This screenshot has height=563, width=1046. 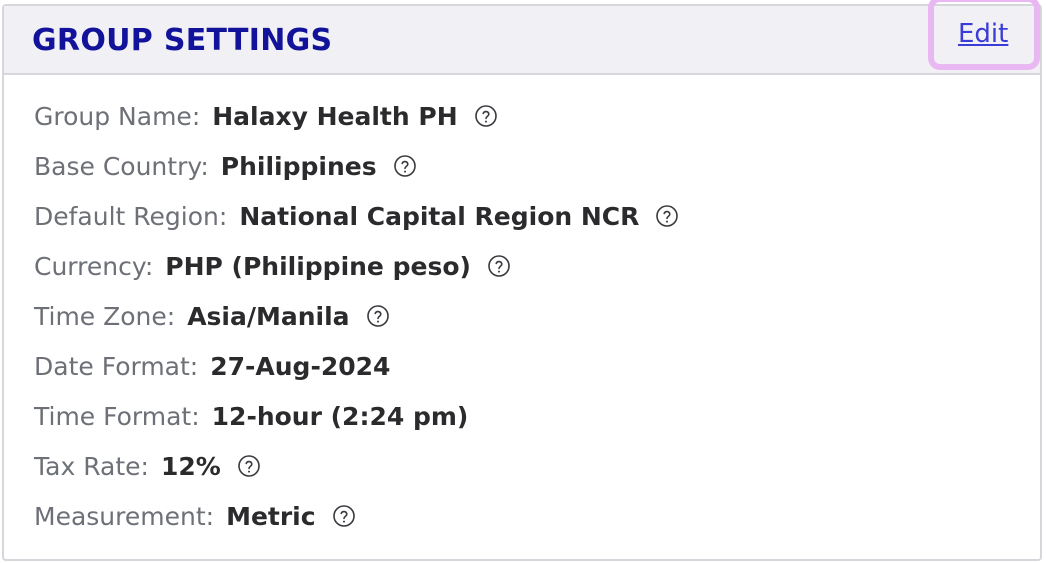 What do you see at coordinates (356, 466) in the screenshot?
I see `setting-row-tax-rate: Tax Rate: 12%` at bounding box center [356, 466].